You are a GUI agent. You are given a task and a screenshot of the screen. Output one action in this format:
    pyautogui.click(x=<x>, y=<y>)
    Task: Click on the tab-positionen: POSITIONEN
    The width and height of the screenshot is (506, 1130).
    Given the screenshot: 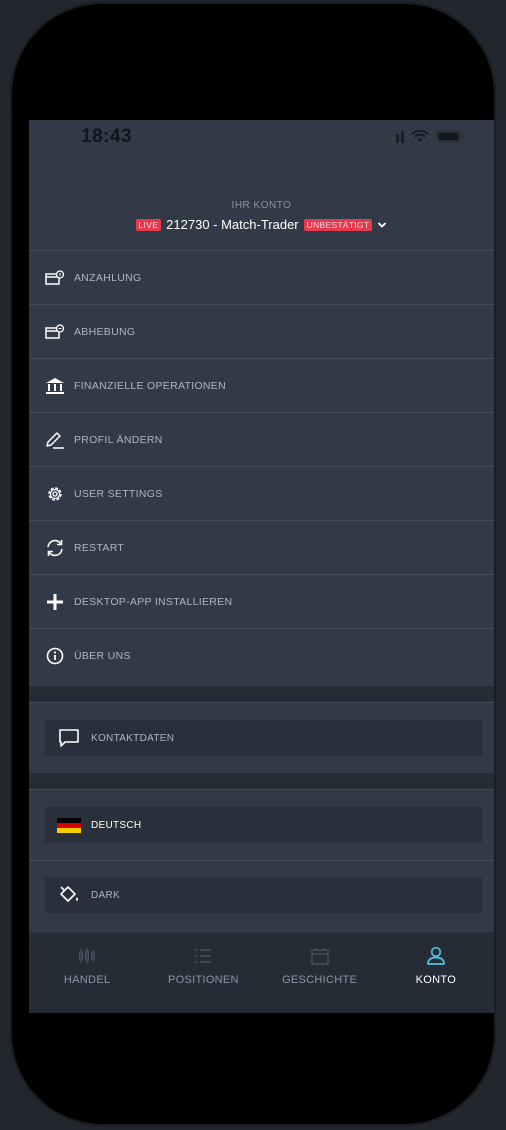 What is the action you would take?
    pyautogui.click(x=203, y=973)
    